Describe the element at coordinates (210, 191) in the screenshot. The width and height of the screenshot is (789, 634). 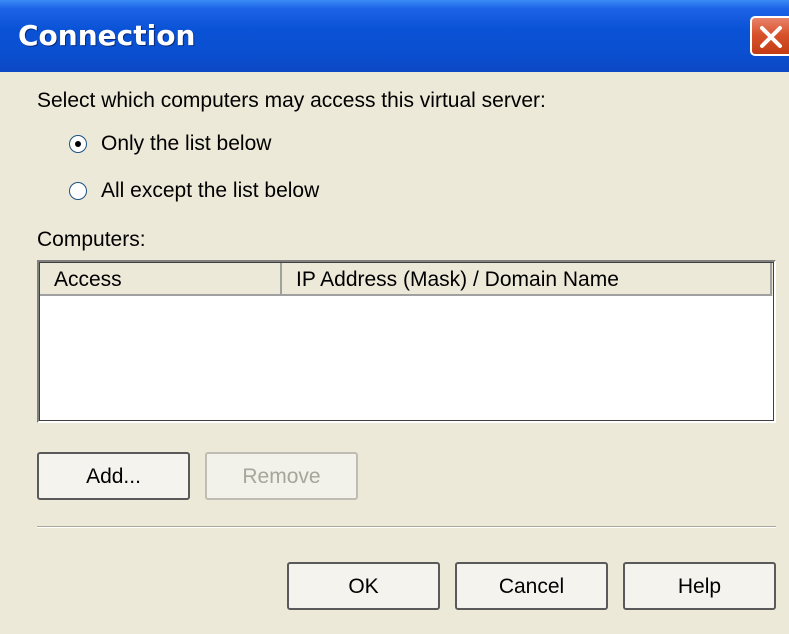
I see `radio-all-except-label: All except the list below` at that location.